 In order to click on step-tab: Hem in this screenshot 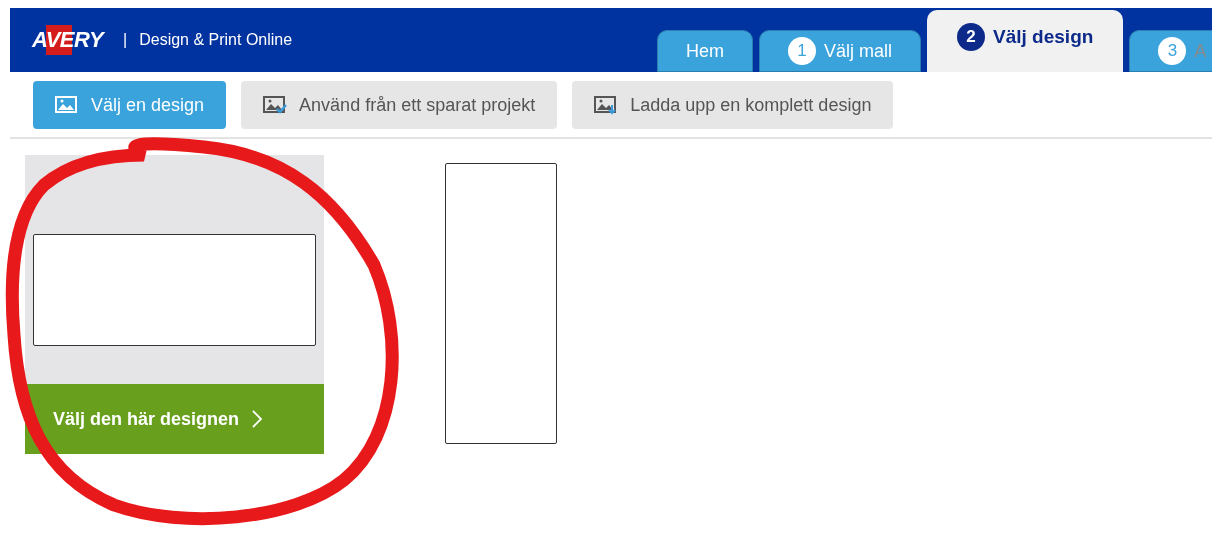, I will do `click(705, 51)`.